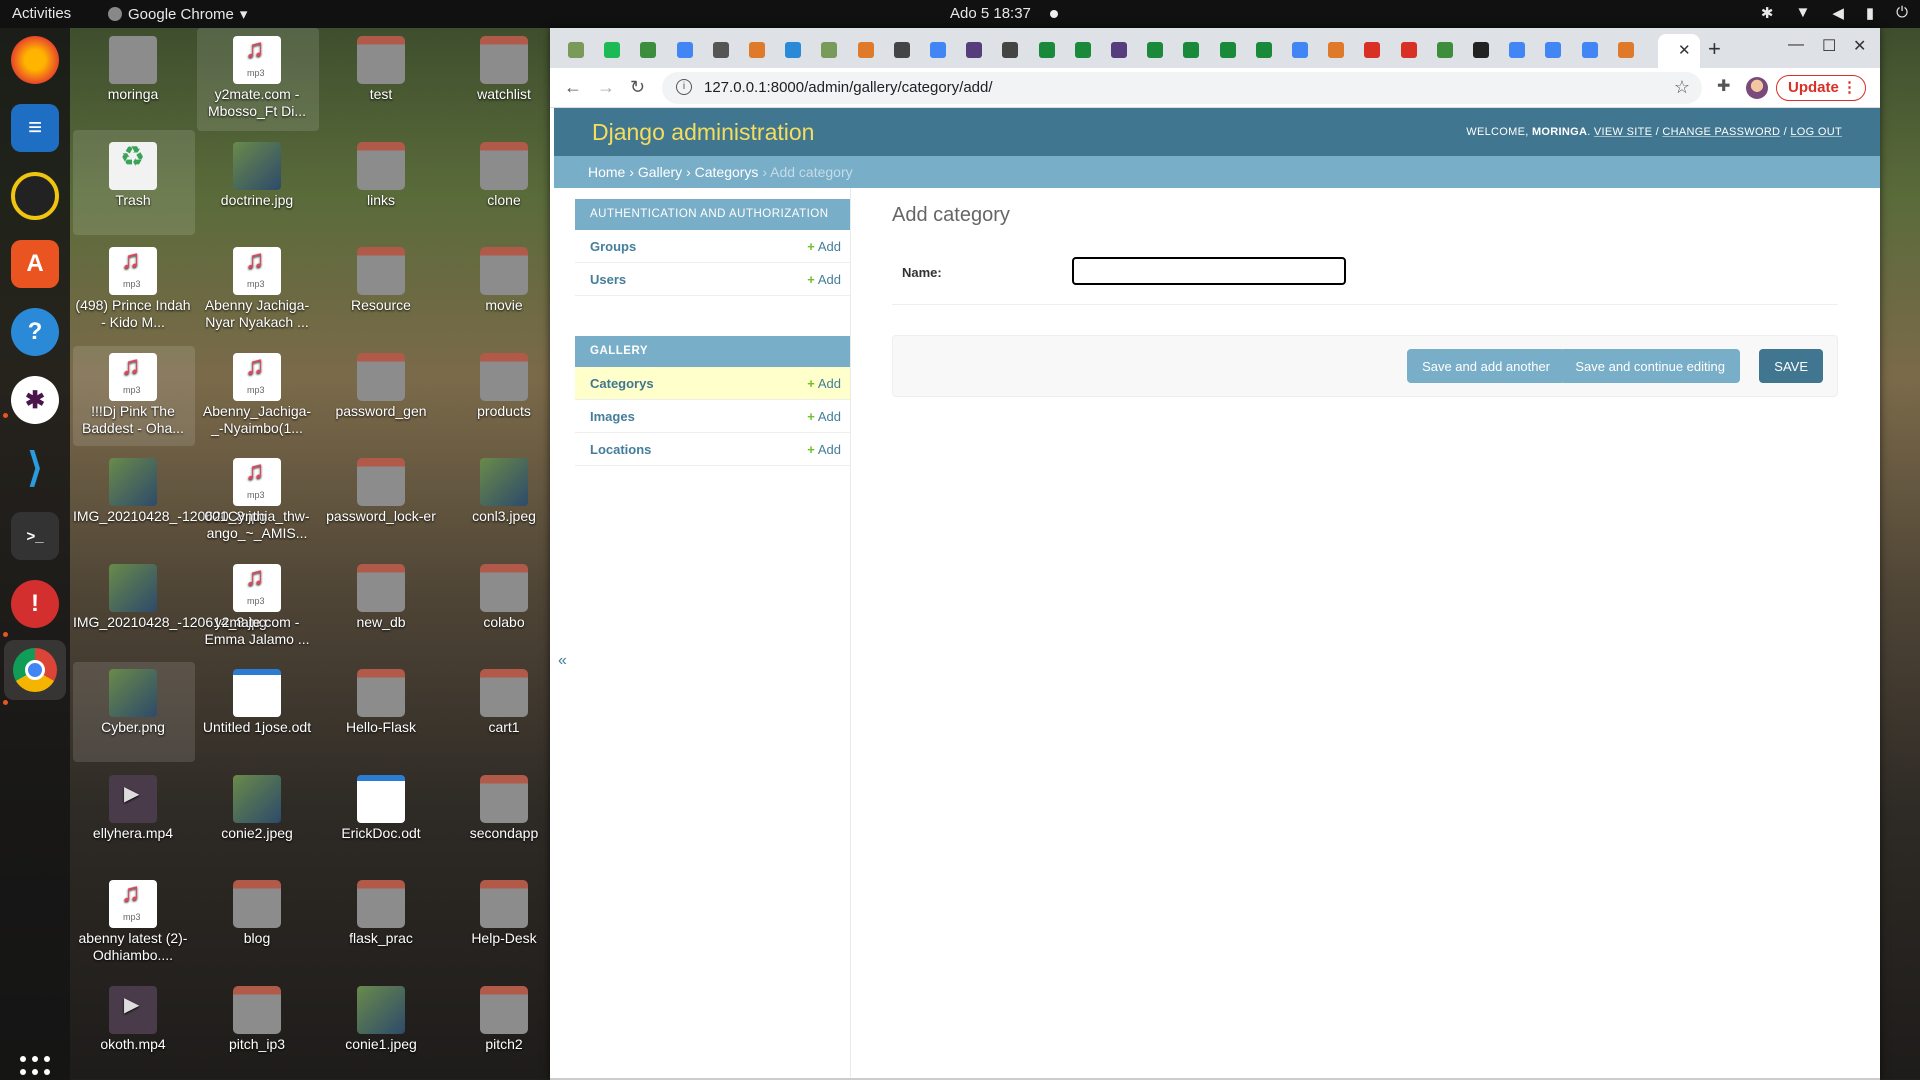 The height and width of the screenshot is (1080, 1920). I want to click on desktop-icon: colabo, so click(504, 597).